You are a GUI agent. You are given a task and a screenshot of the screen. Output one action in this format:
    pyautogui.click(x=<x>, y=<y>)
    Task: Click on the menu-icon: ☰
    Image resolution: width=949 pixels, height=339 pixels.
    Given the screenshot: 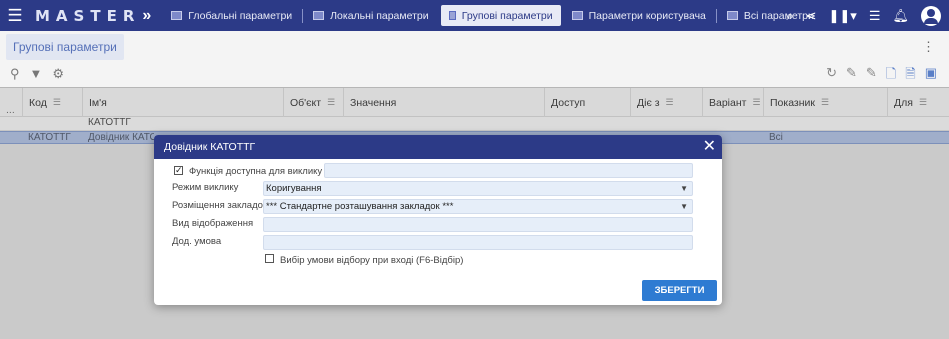 What is the action you would take?
    pyautogui.click(x=15, y=16)
    